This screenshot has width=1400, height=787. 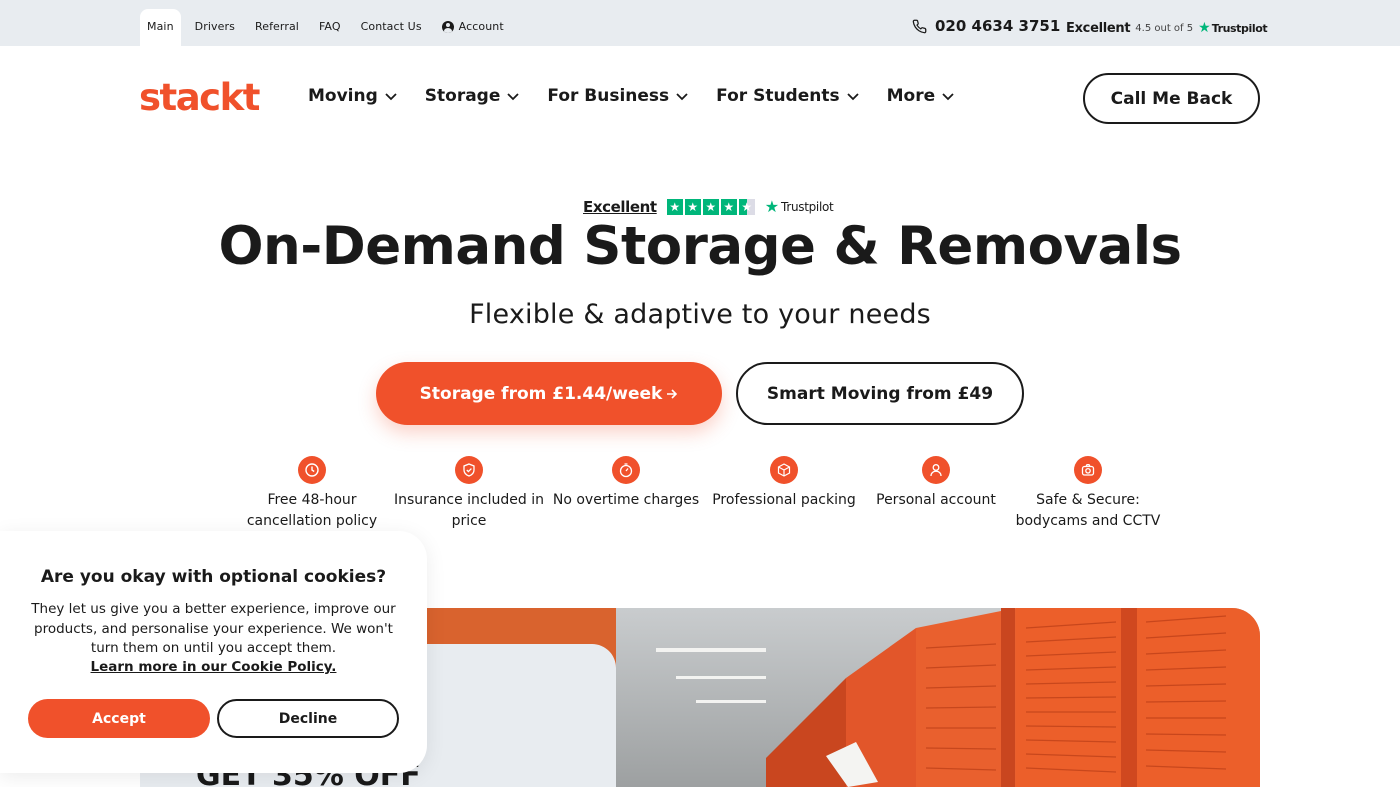 I want to click on cookie-title: Are you okay with optional cookies?, so click(x=213, y=577).